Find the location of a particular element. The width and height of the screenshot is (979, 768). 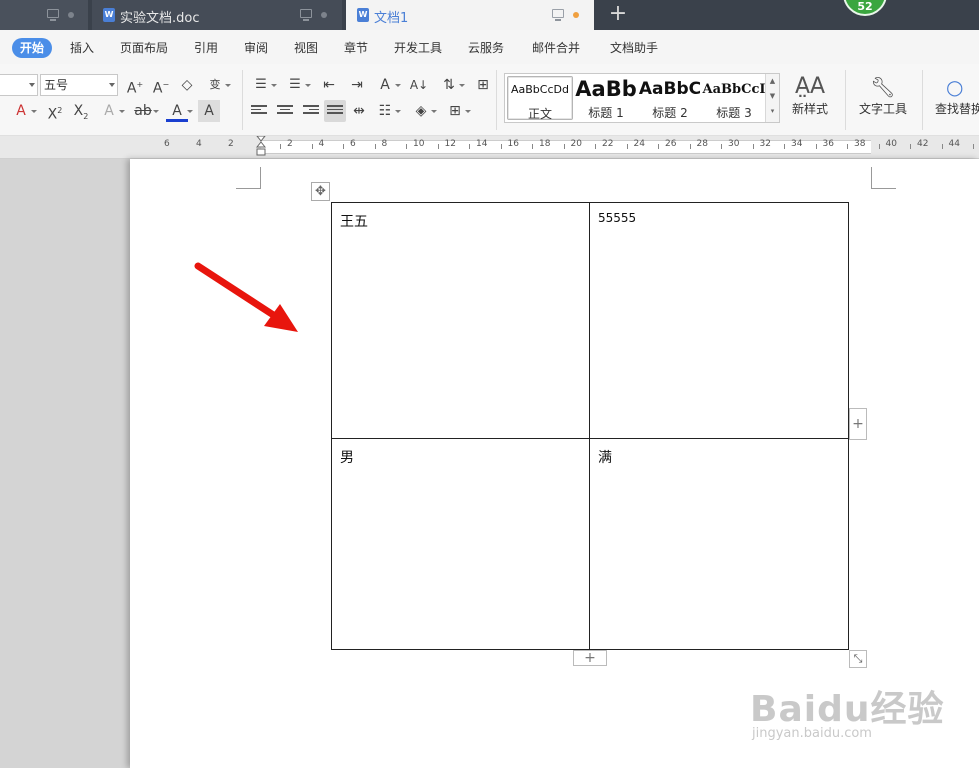

align-right-icon is located at coordinates (311, 111).